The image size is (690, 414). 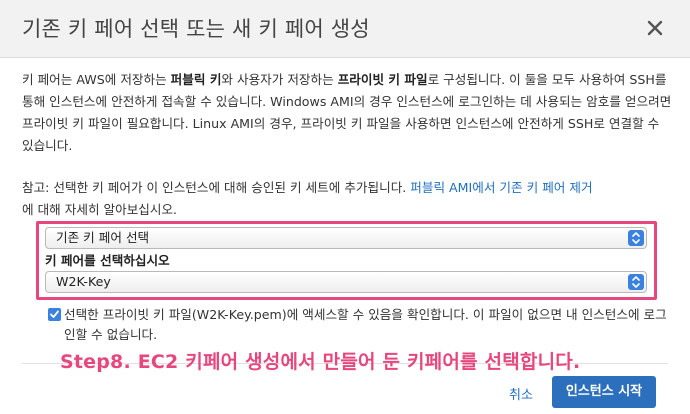 What do you see at coordinates (96, 79) in the screenshot?
I see `intro-text: 키 페어는 AWS에 저장하는` at bounding box center [96, 79].